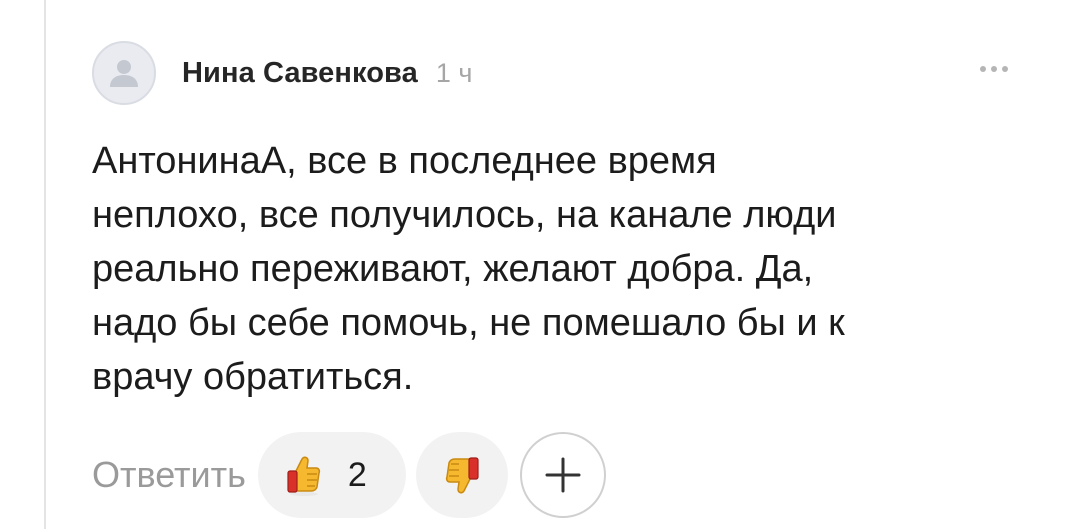  I want to click on more-dots-icon, so click(994, 69).